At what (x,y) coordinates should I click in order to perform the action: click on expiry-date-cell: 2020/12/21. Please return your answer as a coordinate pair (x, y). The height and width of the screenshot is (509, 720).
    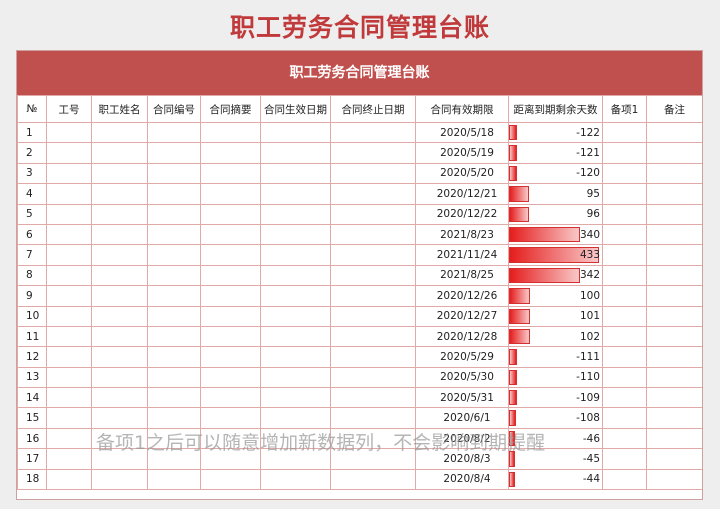
    Looking at the image, I should click on (462, 194).